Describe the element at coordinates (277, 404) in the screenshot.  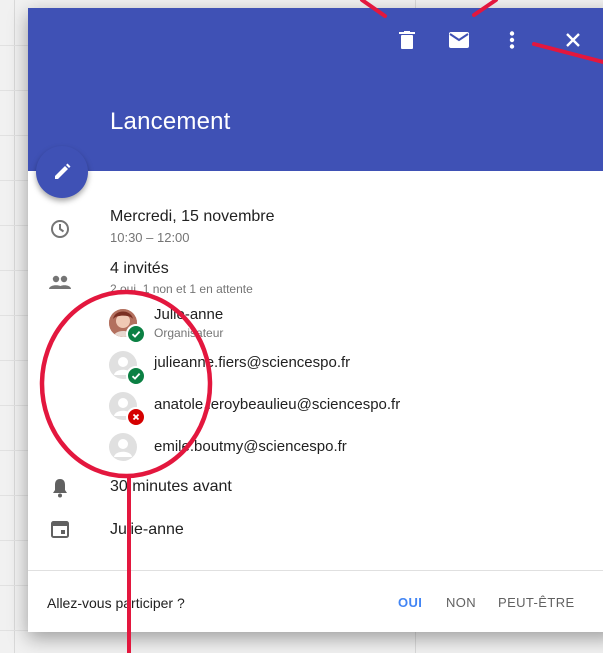
I see `guest-email: anatole.leroybeaulieu@sciencespo.fr` at that location.